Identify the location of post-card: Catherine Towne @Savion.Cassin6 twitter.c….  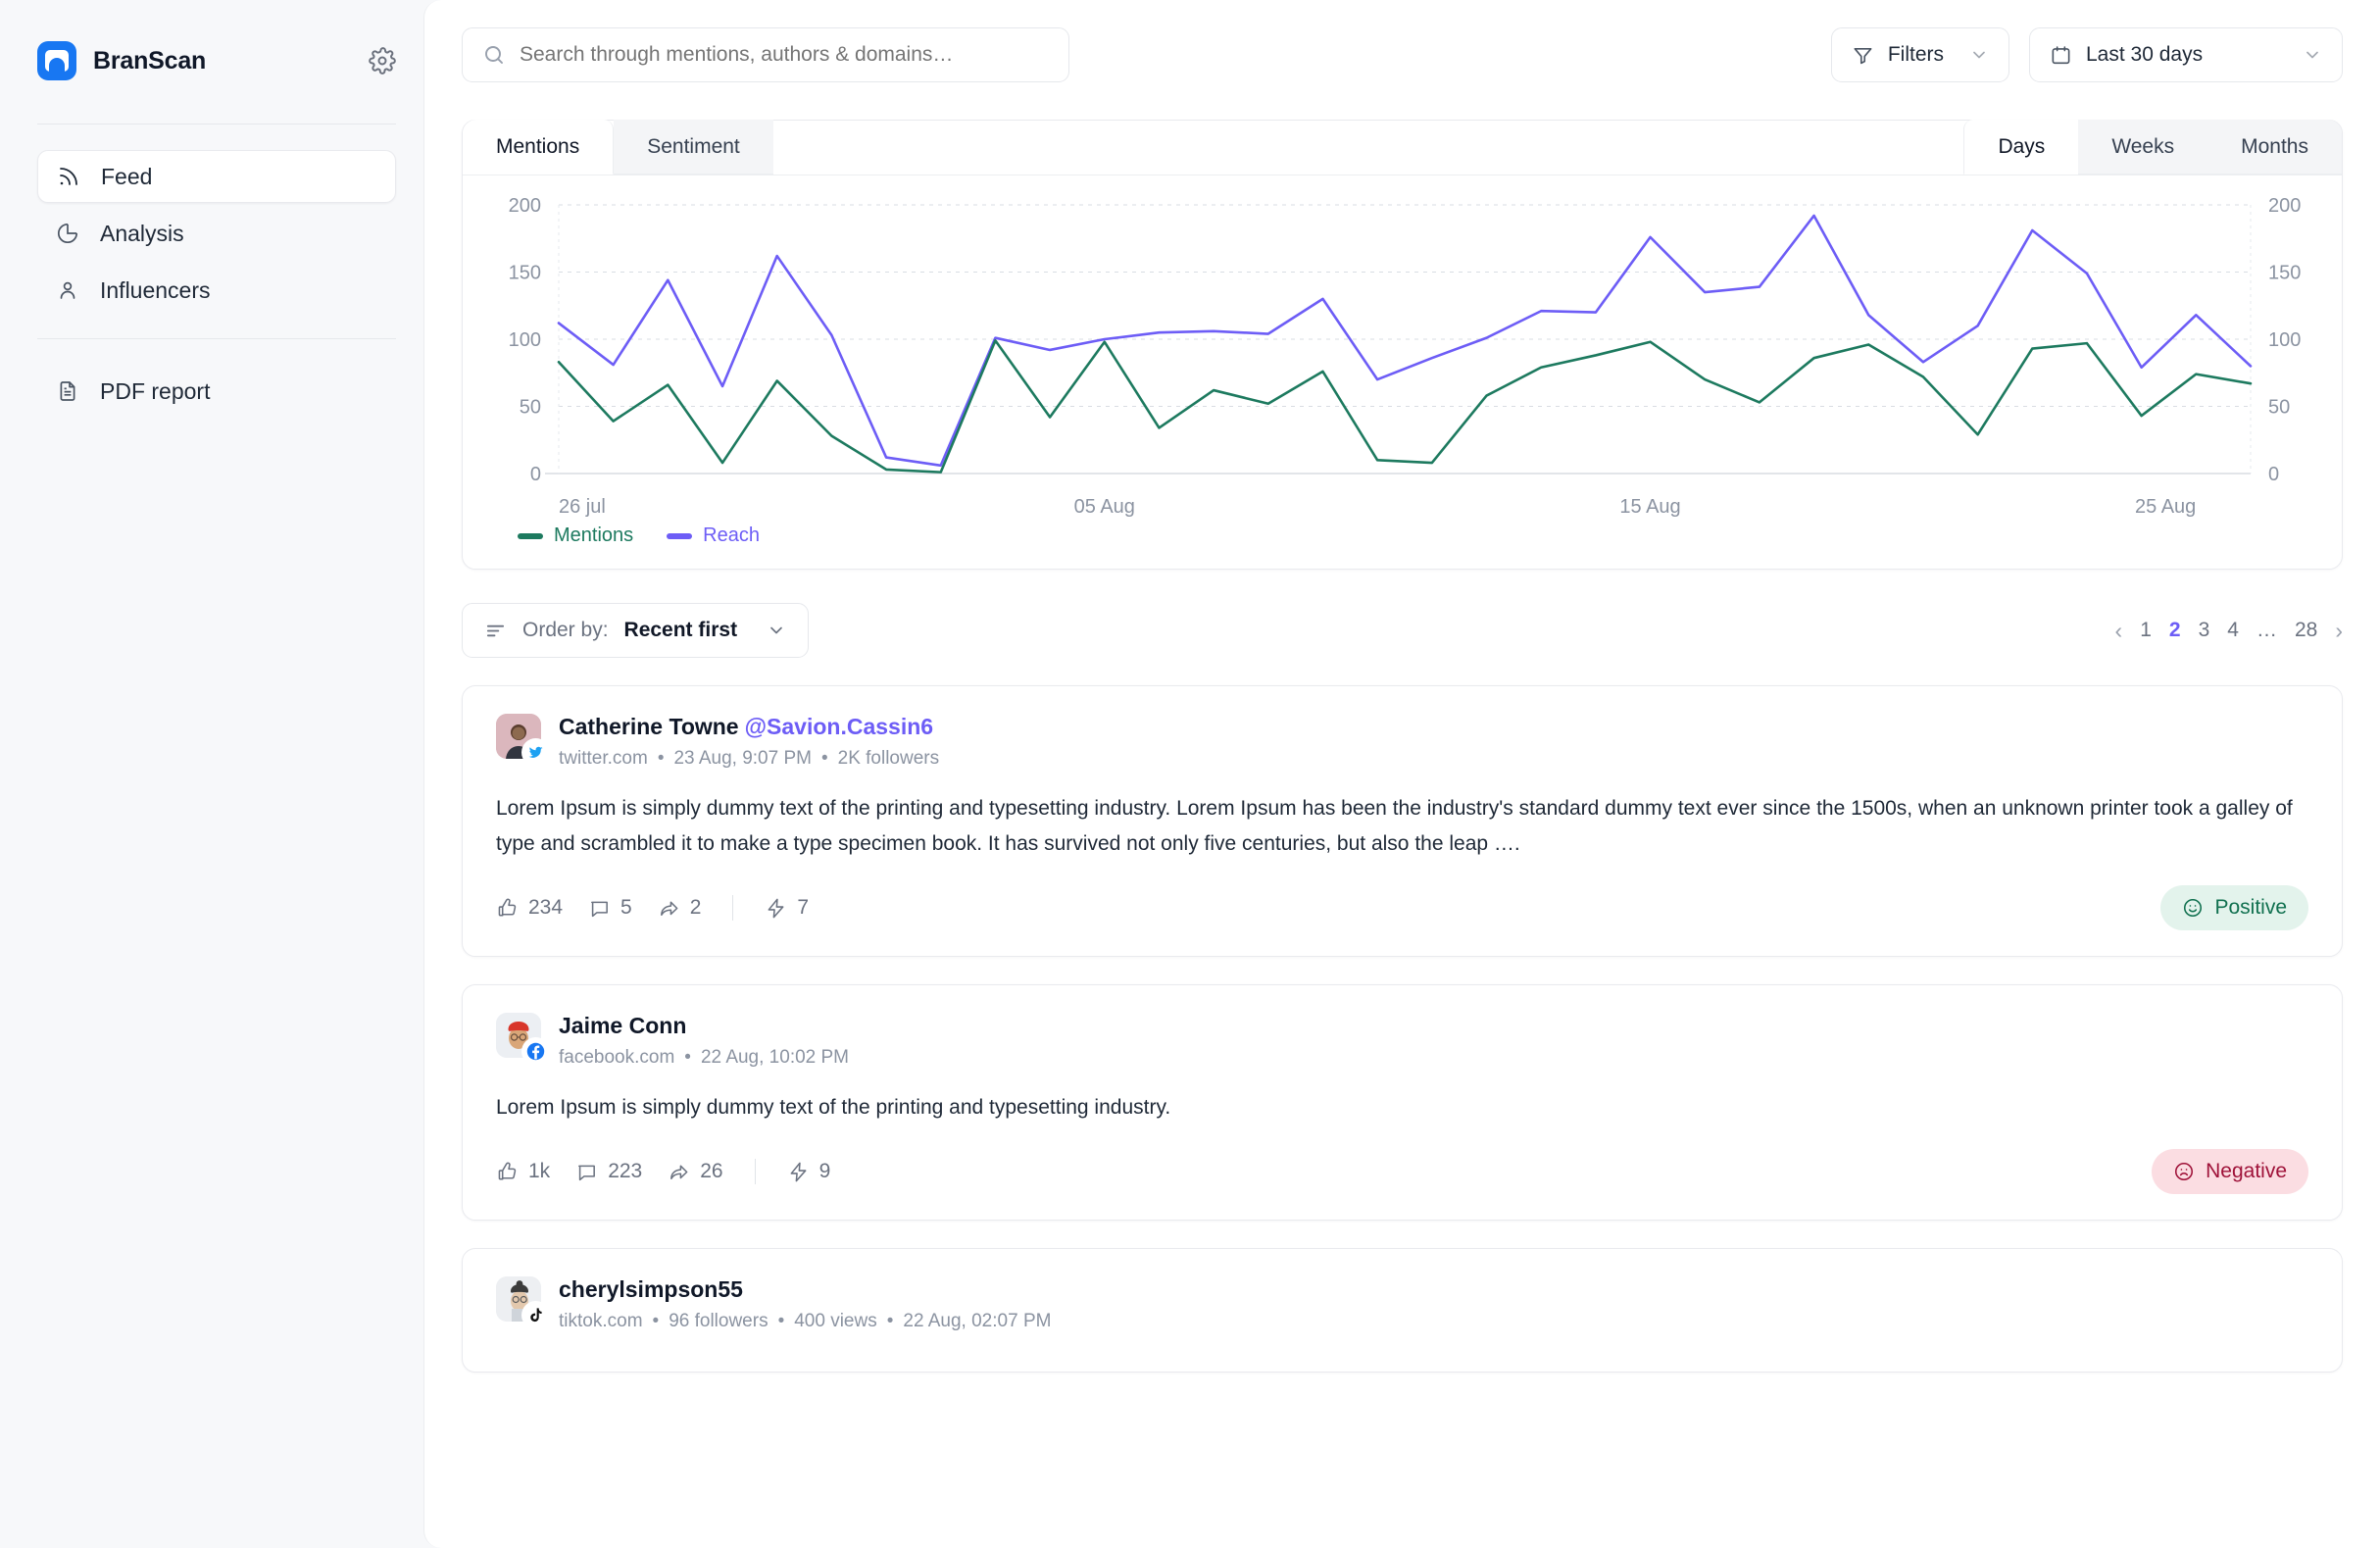
(1402, 821).